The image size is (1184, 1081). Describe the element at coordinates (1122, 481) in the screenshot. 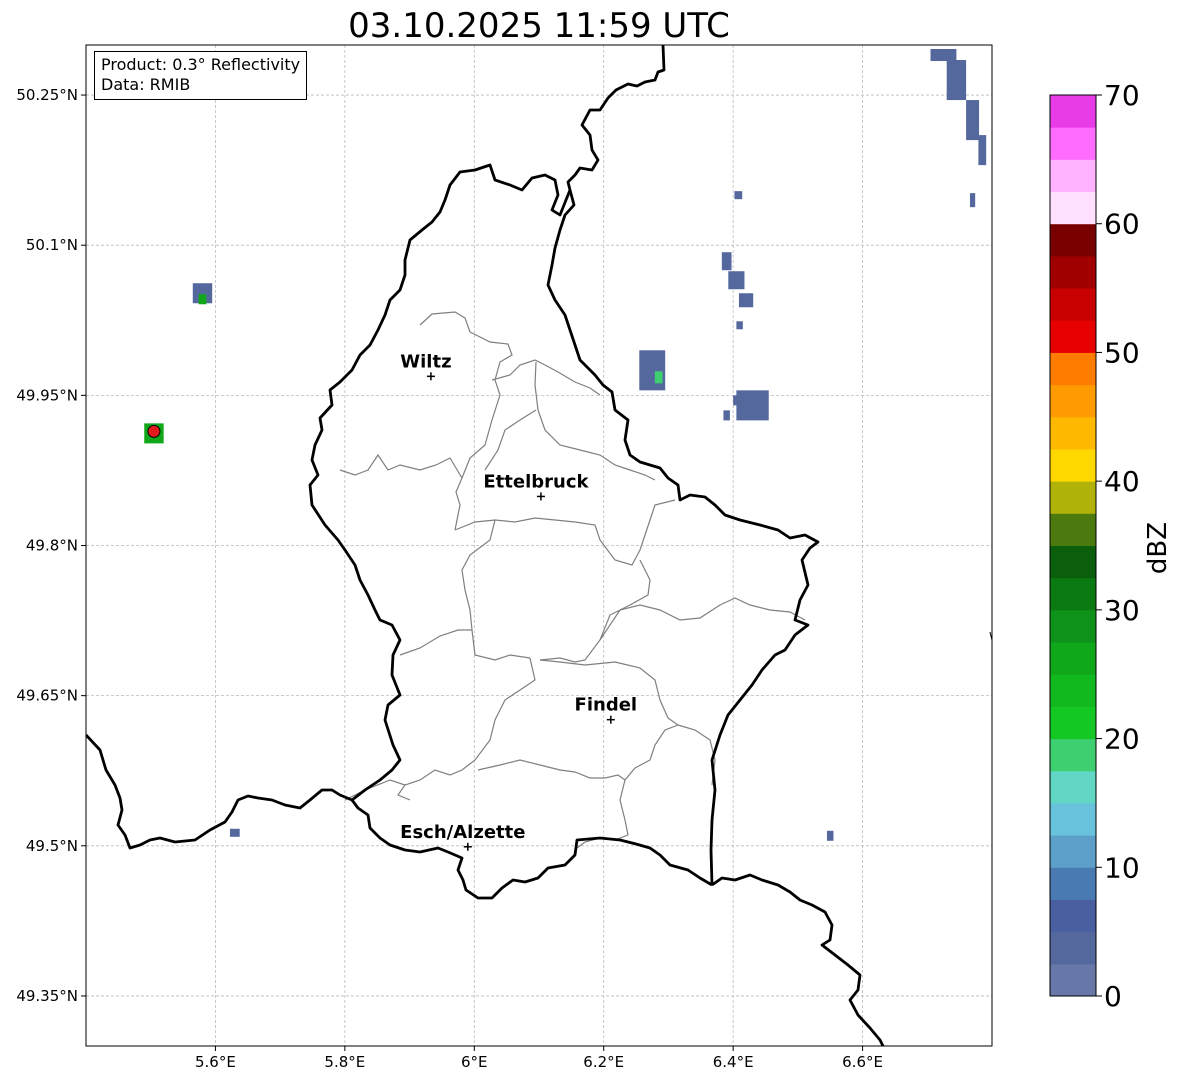

I see `colorbar-tick-label: 40` at that location.